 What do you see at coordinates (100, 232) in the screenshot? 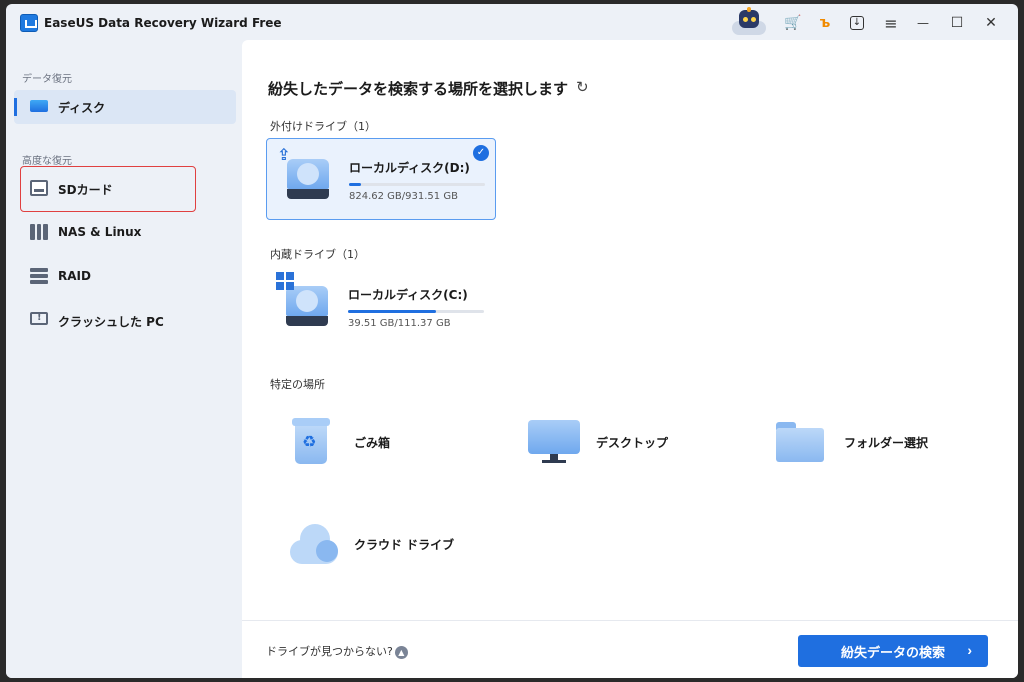
I see `sidebar-item-label: NAS & Linux` at bounding box center [100, 232].